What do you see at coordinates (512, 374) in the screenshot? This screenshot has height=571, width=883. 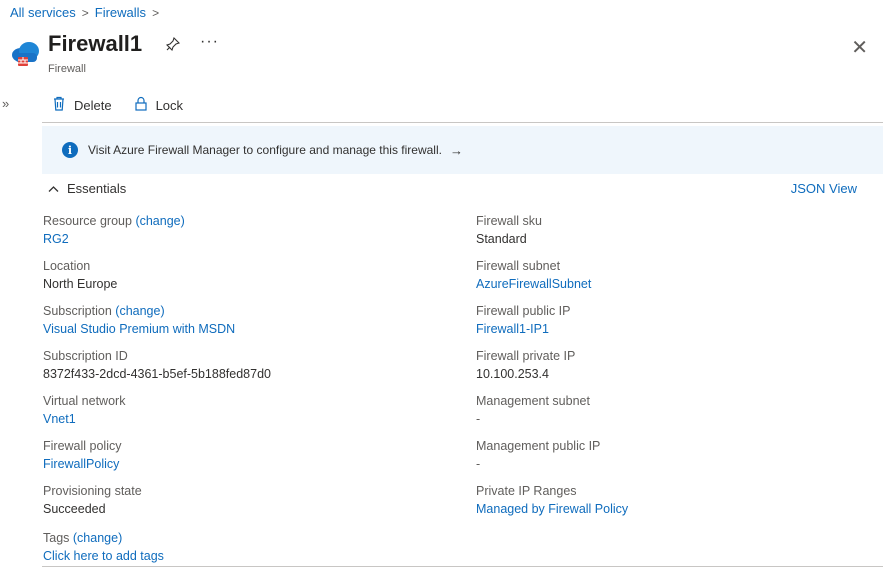 I see `firewall-private-ip-value: 10.100.253.4` at bounding box center [512, 374].